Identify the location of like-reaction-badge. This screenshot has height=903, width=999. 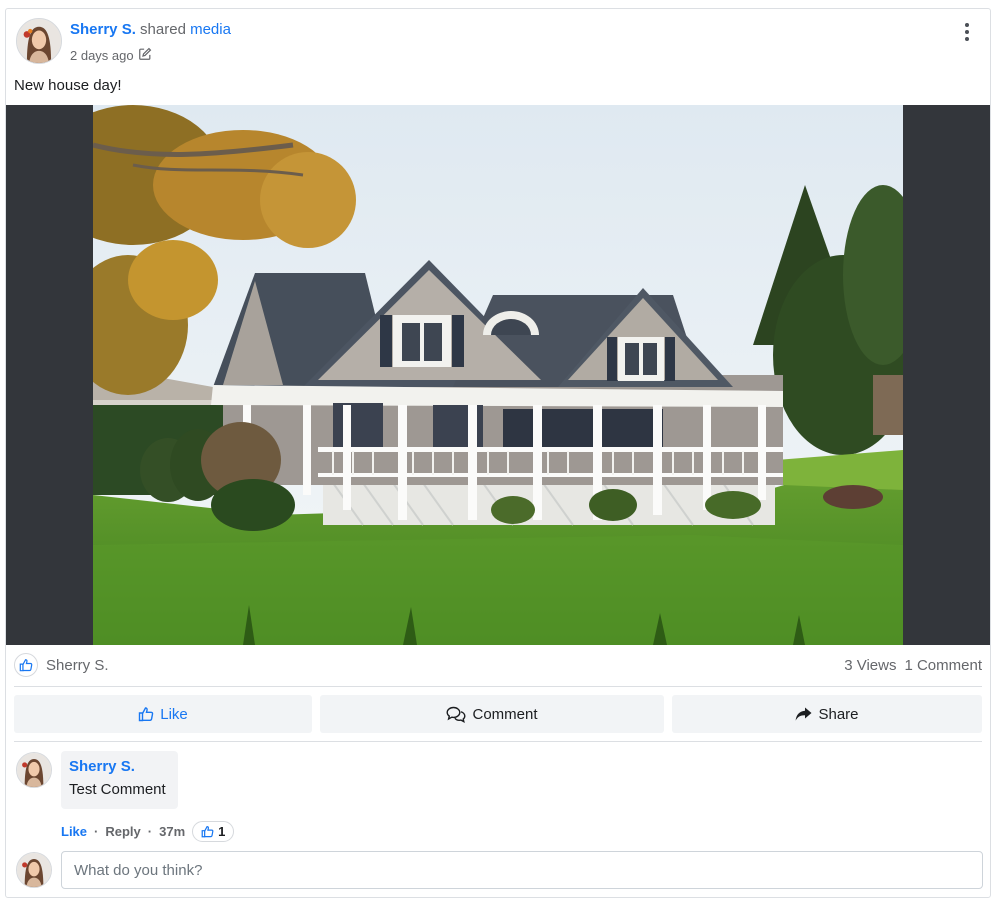
(26, 665).